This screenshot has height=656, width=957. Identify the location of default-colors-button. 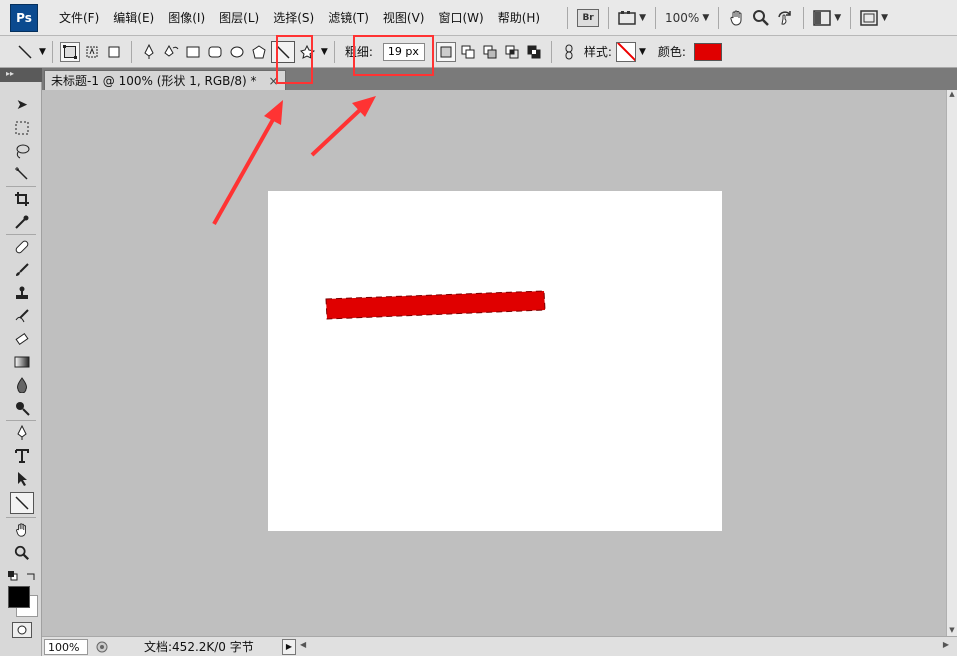
(13, 575).